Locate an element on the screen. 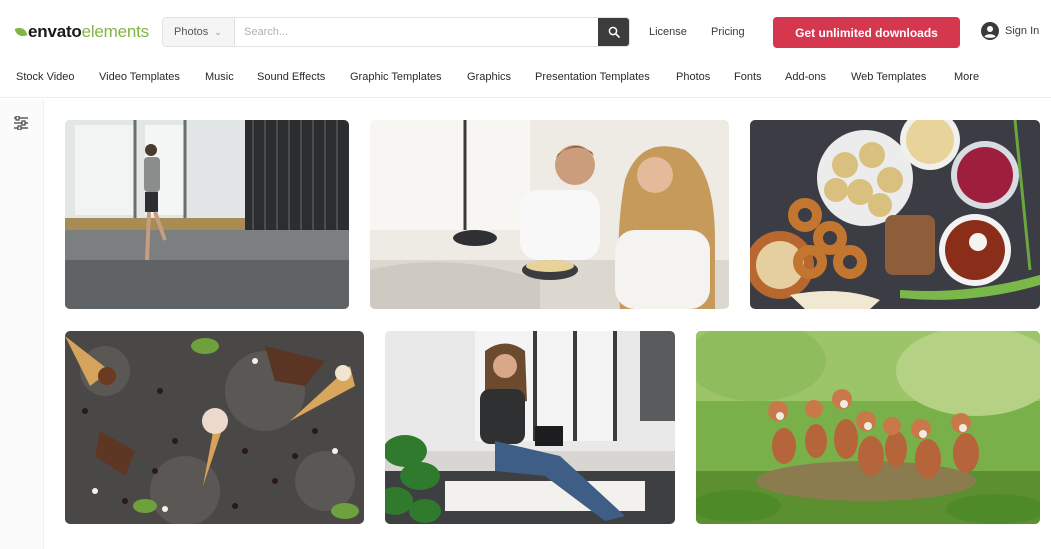  search-button is located at coordinates (613, 32).